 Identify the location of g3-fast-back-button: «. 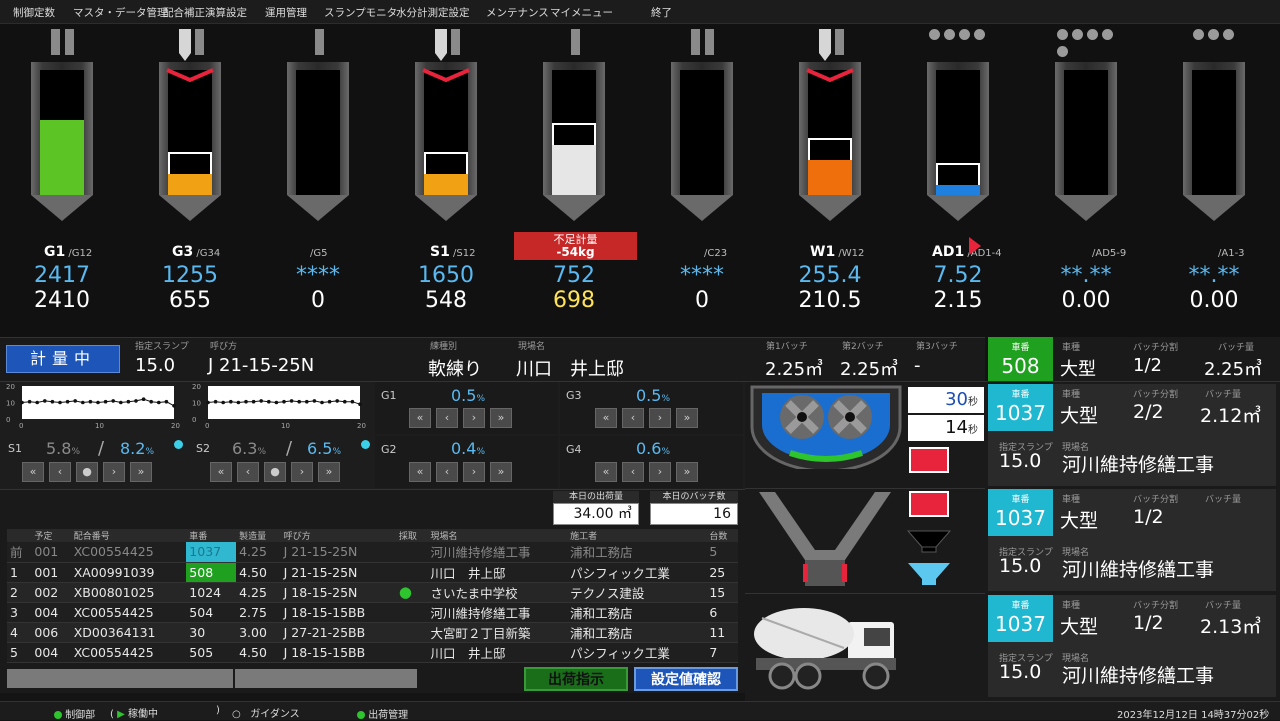
(606, 418).